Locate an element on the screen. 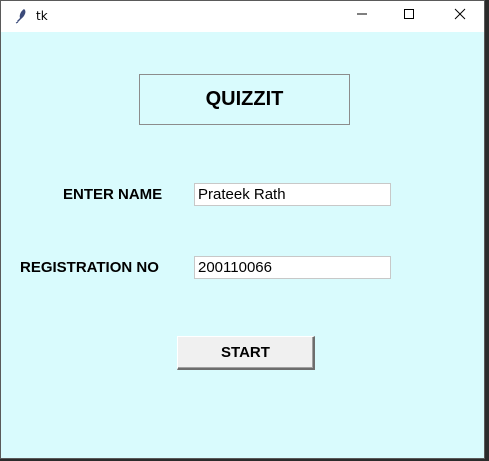 This screenshot has width=489, height=461. window-title: tk is located at coordinates (42, 16).